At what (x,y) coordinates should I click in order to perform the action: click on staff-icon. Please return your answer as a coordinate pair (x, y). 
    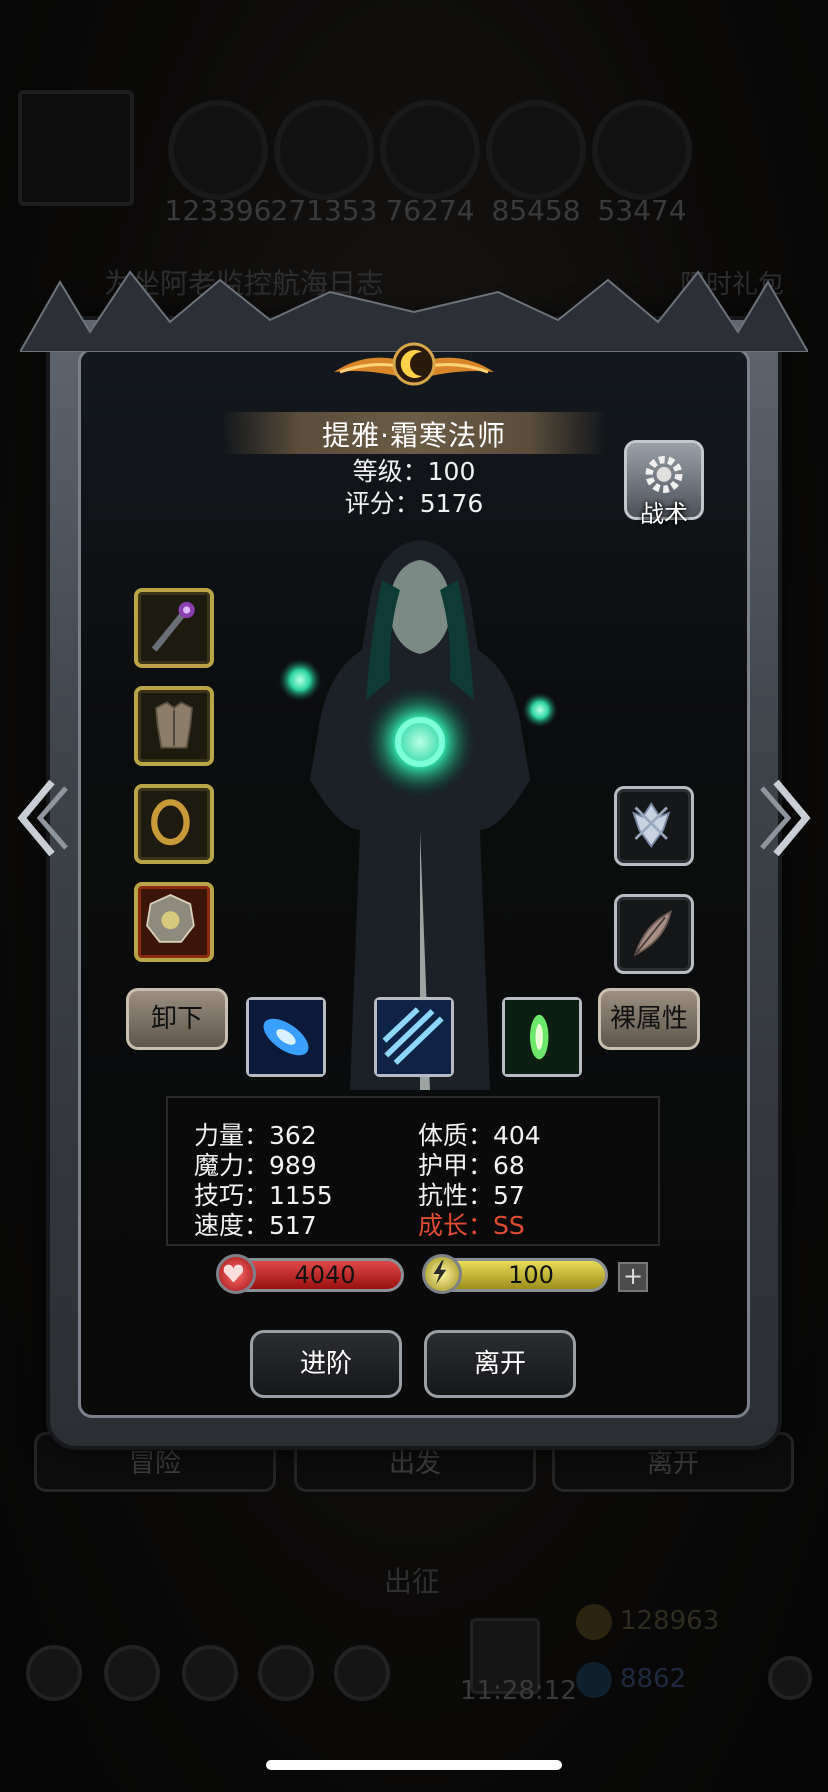
    Looking at the image, I should click on (173, 626).